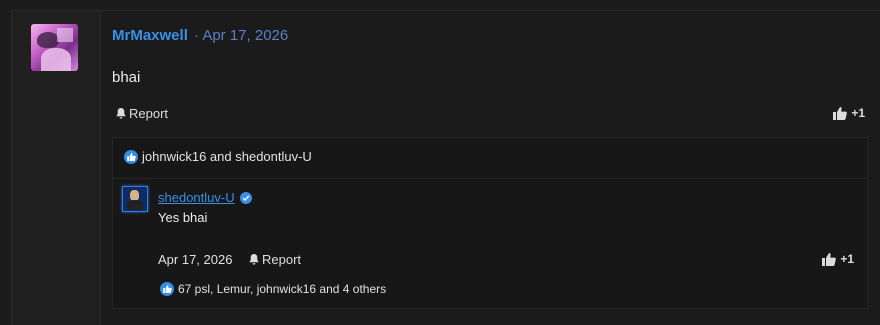  Describe the element at coordinates (54, 47) in the screenshot. I see `avatar` at that location.